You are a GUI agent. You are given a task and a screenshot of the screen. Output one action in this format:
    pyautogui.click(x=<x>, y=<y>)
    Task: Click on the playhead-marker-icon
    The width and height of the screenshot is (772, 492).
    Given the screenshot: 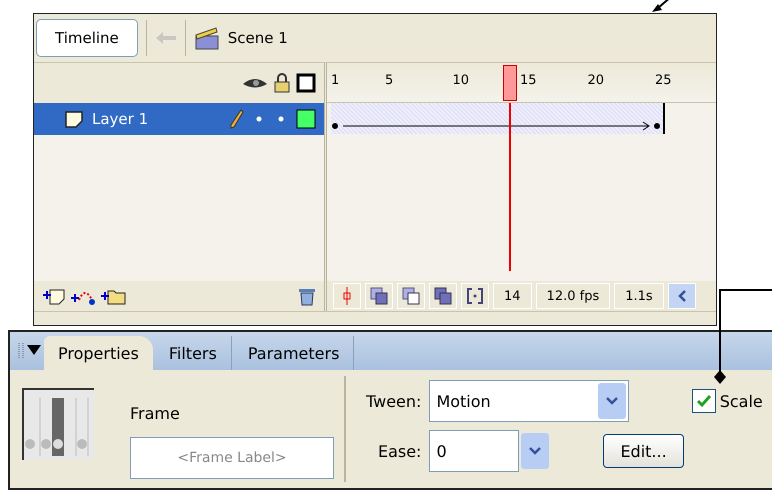 What is the action you would take?
    pyautogui.click(x=347, y=296)
    